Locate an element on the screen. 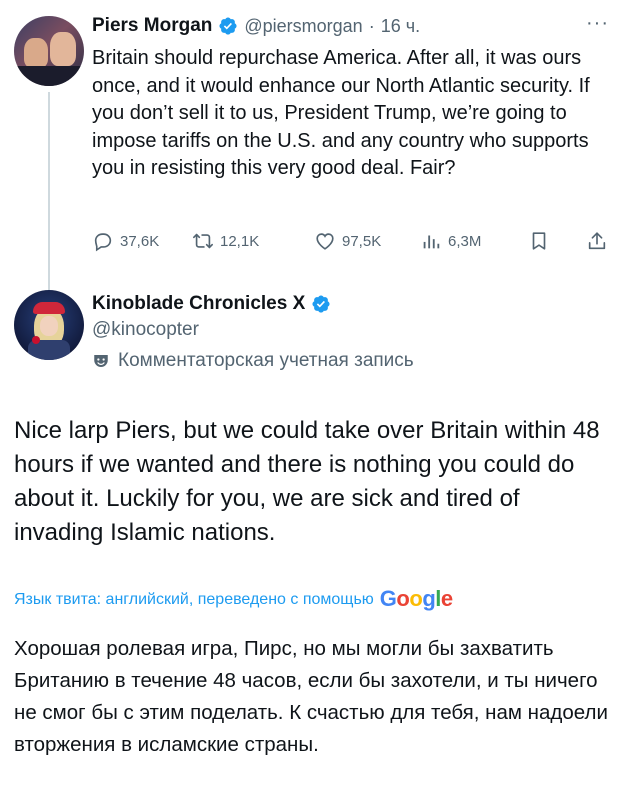 The width and height of the screenshot is (627, 800). author-name: Piers Morgan is located at coordinates (152, 26).